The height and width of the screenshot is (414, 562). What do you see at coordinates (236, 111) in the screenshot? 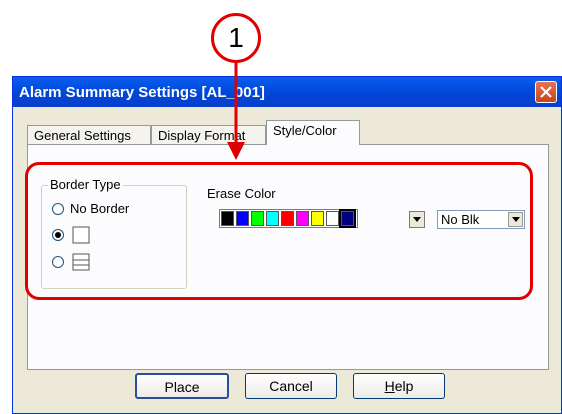
I see `callout-arrow` at bounding box center [236, 111].